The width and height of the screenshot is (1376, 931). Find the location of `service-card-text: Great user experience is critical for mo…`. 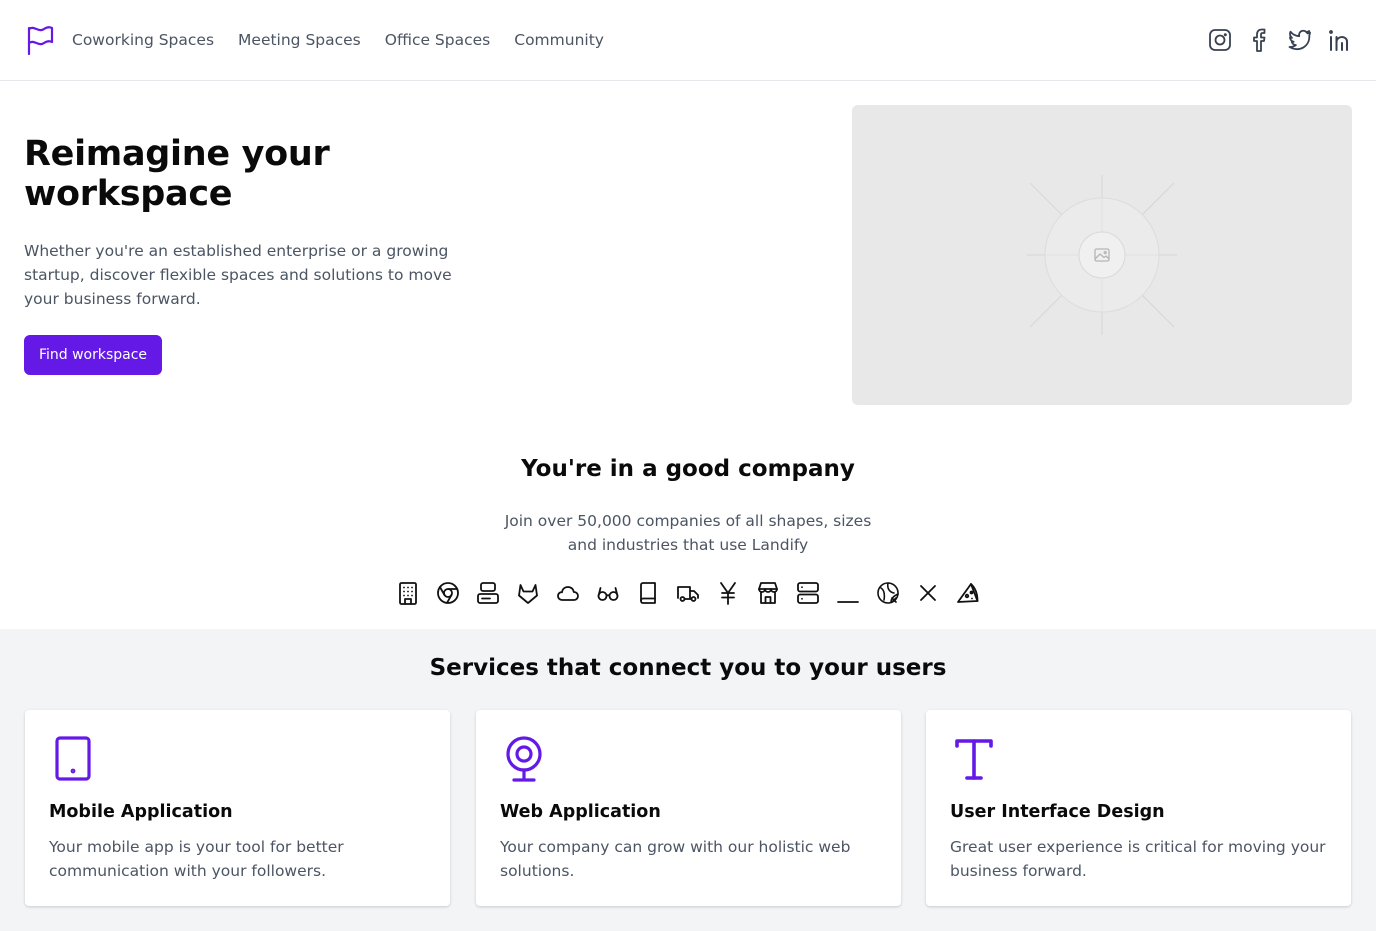

service-card-text: Great user experience is critical for mo… is located at coordinates (1138, 859).